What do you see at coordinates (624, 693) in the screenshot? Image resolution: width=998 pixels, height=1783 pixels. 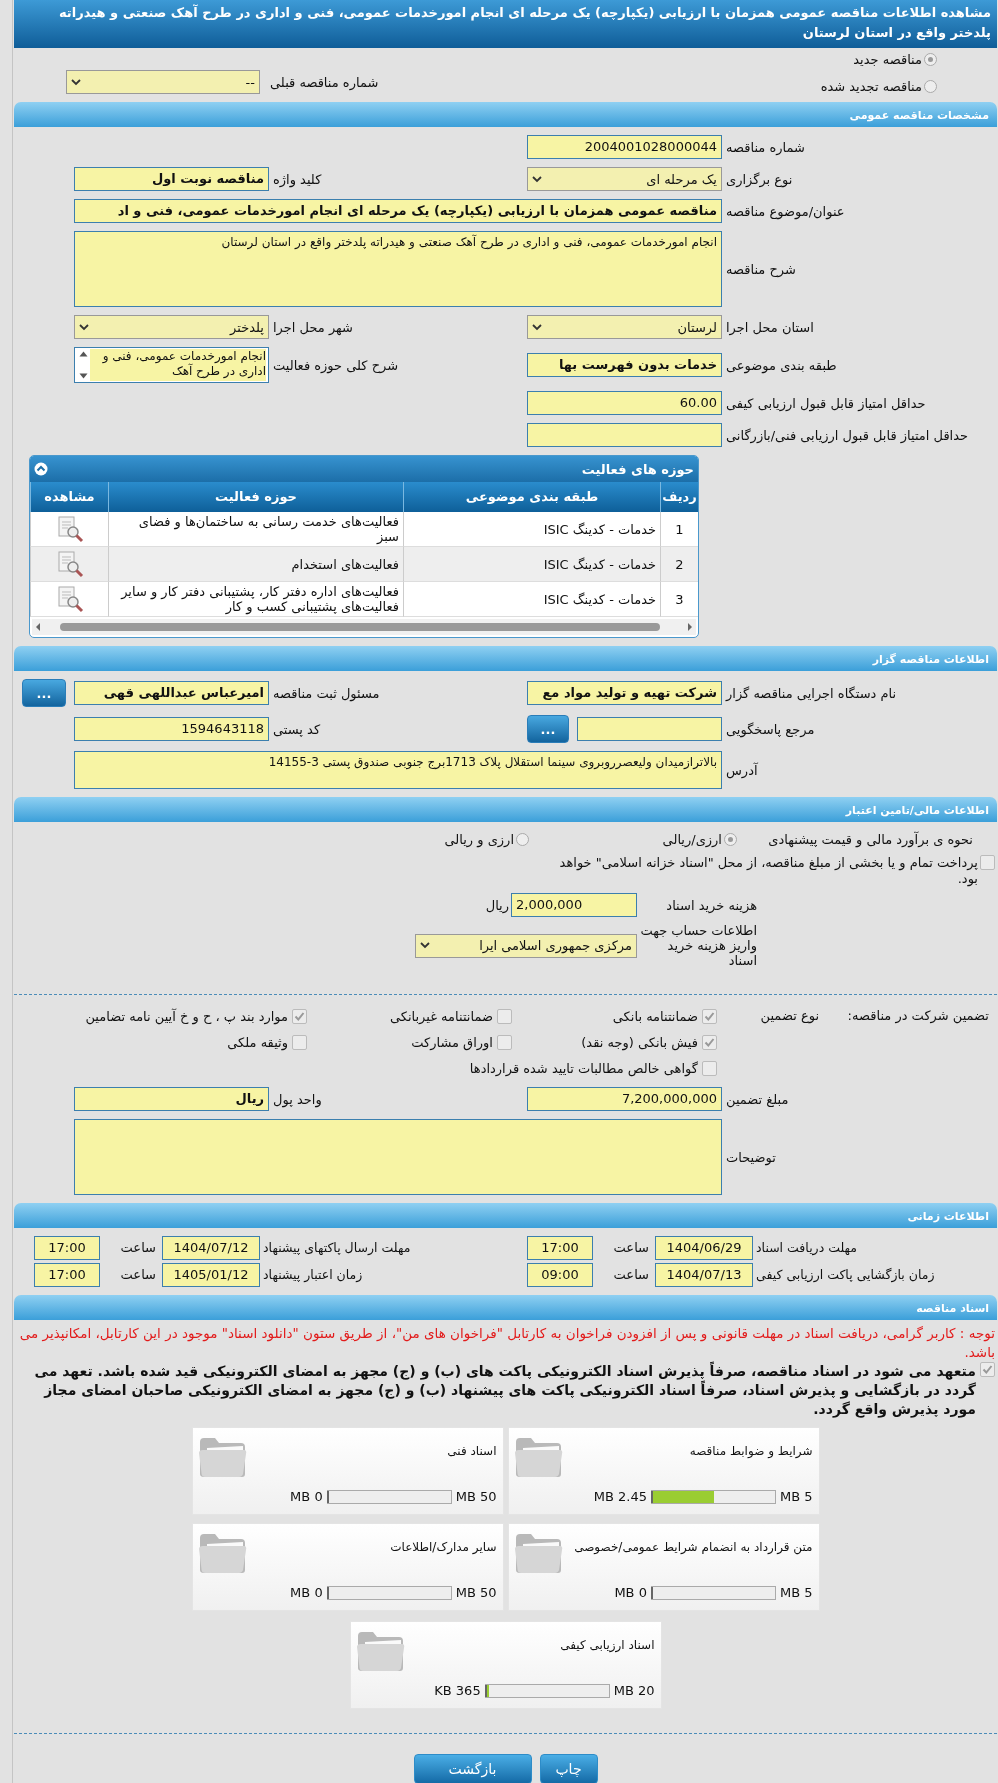 I see `text-field: شرکت تهیه و تولید مواد مع` at bounding box center [624, 693].